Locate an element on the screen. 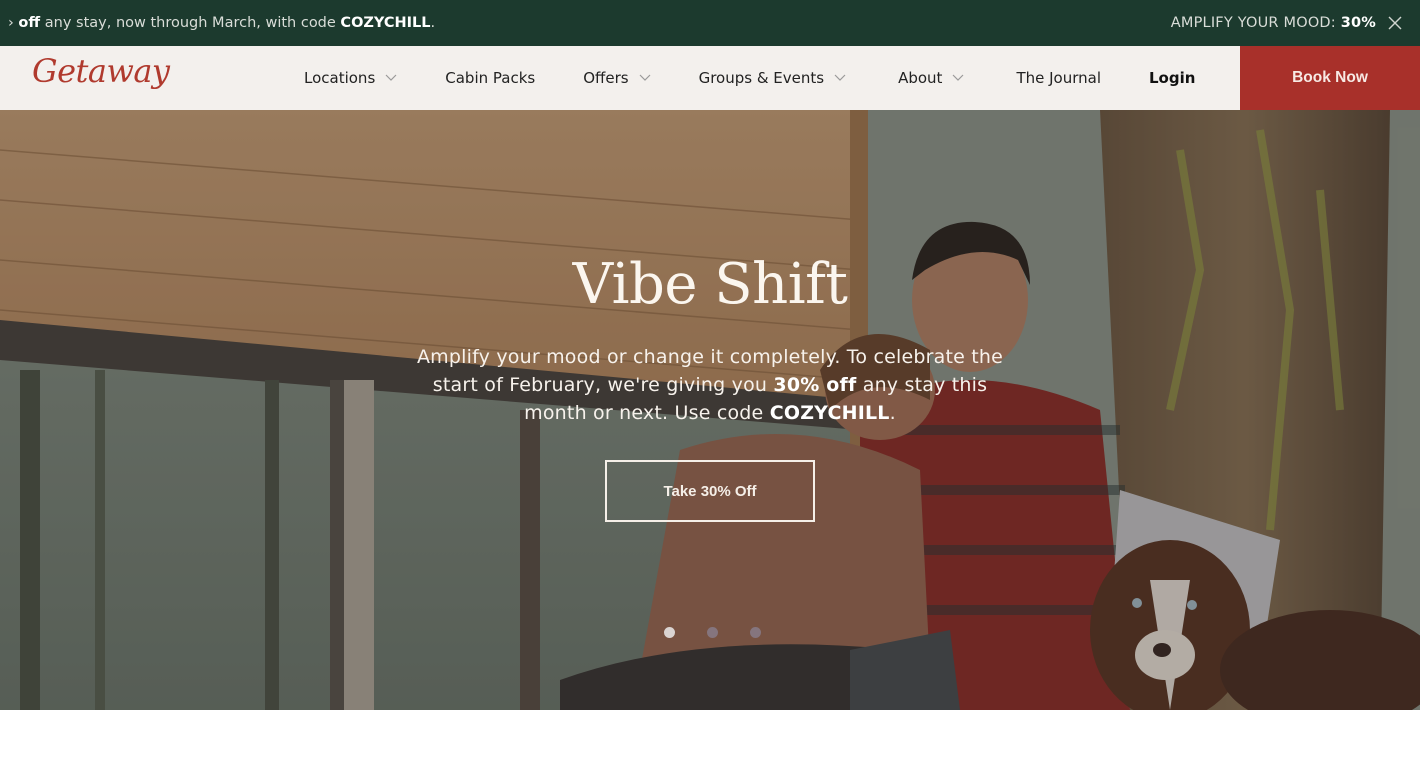 The width and height of the screenshot is (1420, 780). promo-headline-bold: 30% is located at coordinates (1358, 23).